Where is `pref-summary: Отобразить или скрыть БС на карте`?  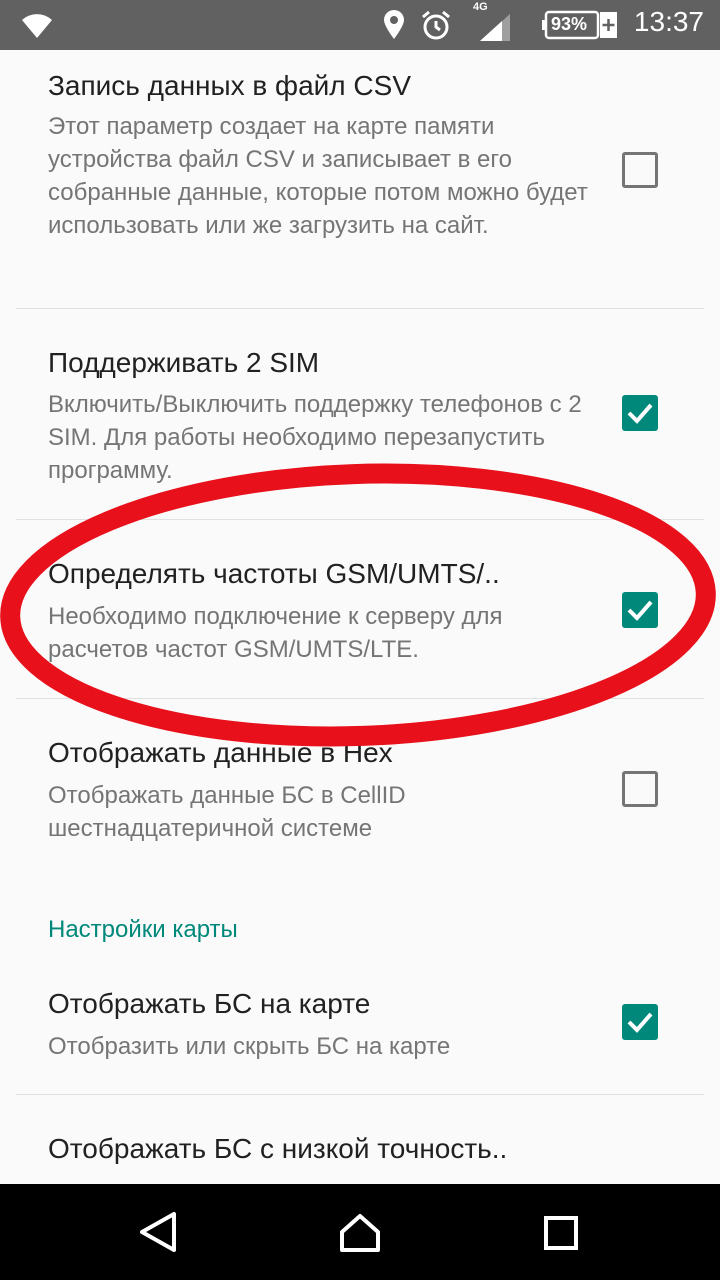
pref-summary: Отобразить или скрыть БС на карте is located at coordinates (249, 1046).